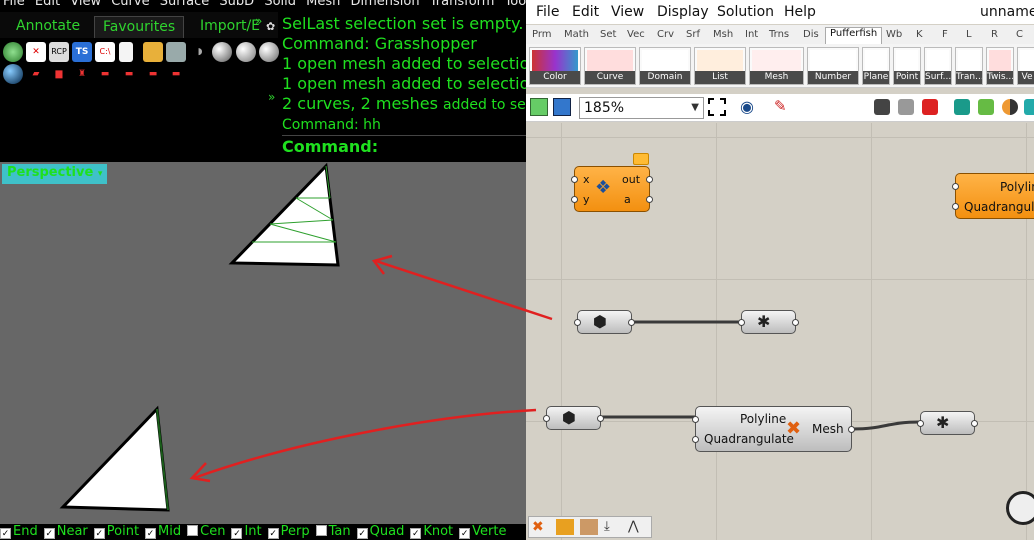 The width and height of the screenshot is (1034, 540). What do you see at coordinates (380, 531) in the screenshot?
I see `osnap-quad: ✓ Quad` at bounding box center [380, 531].